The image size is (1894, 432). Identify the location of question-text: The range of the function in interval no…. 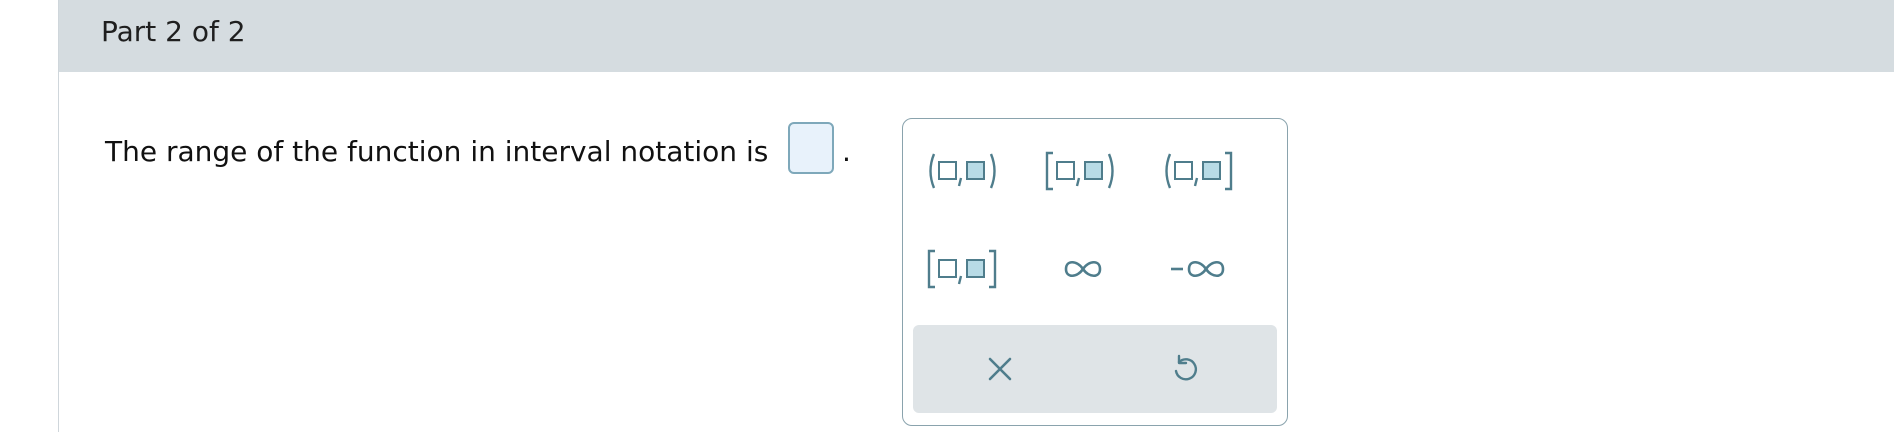
(437, 151).